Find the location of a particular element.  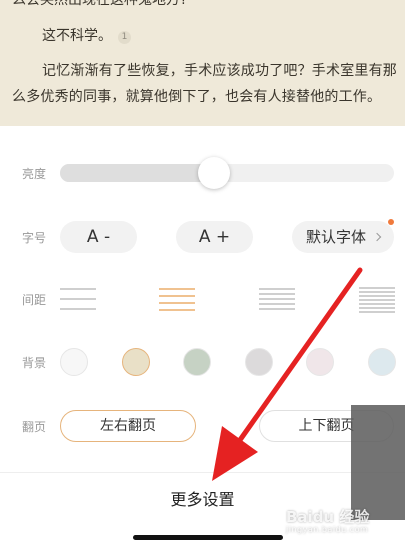

home-indicator is located at coordinates (208, 537).